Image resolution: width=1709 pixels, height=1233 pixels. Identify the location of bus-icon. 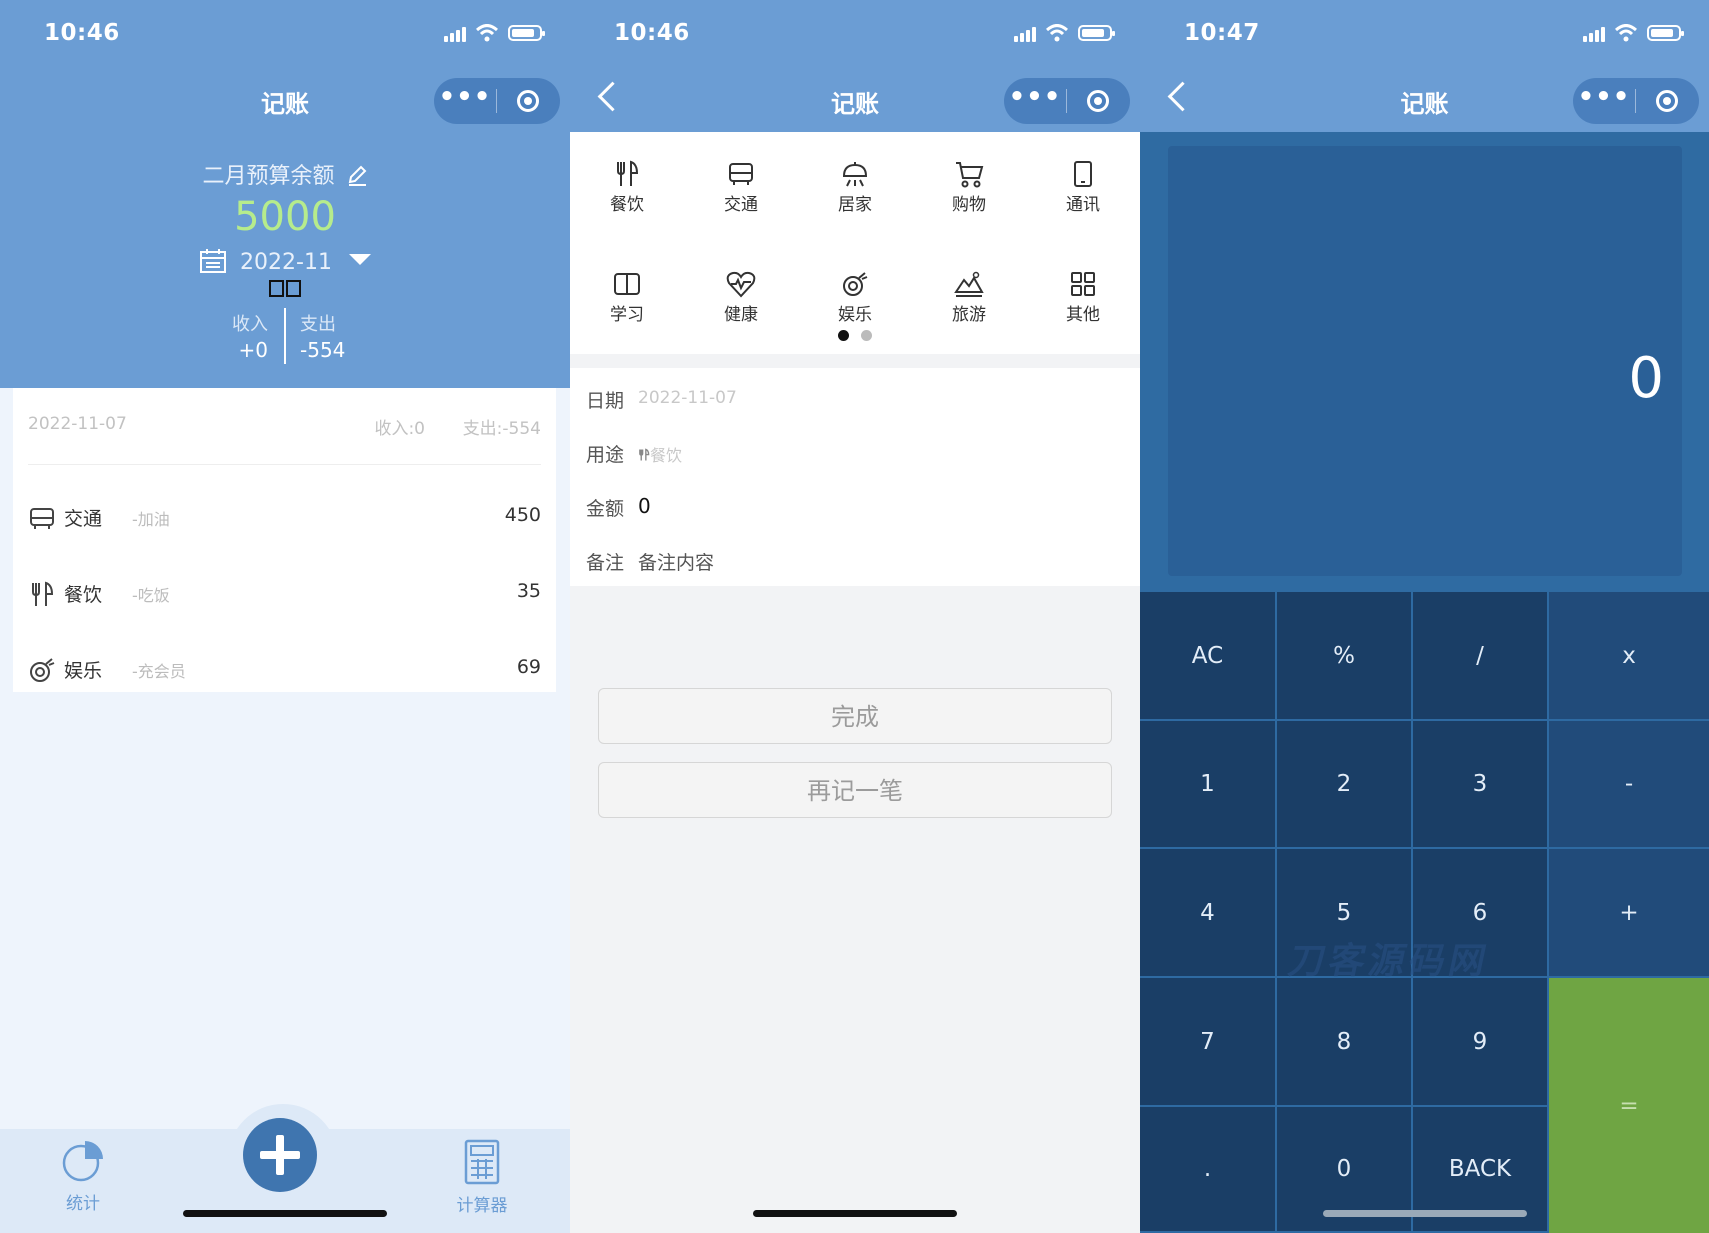
(741, 174).